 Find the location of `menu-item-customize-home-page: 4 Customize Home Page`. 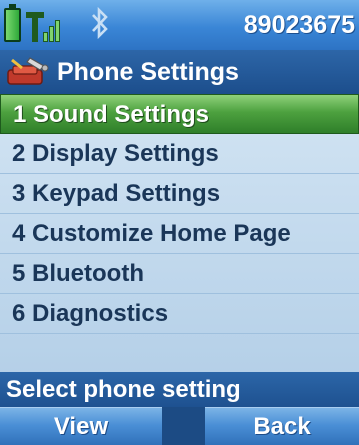

menu-item-customize-home-page: 4 Customize Home Page is located at coordinates (179, 234).